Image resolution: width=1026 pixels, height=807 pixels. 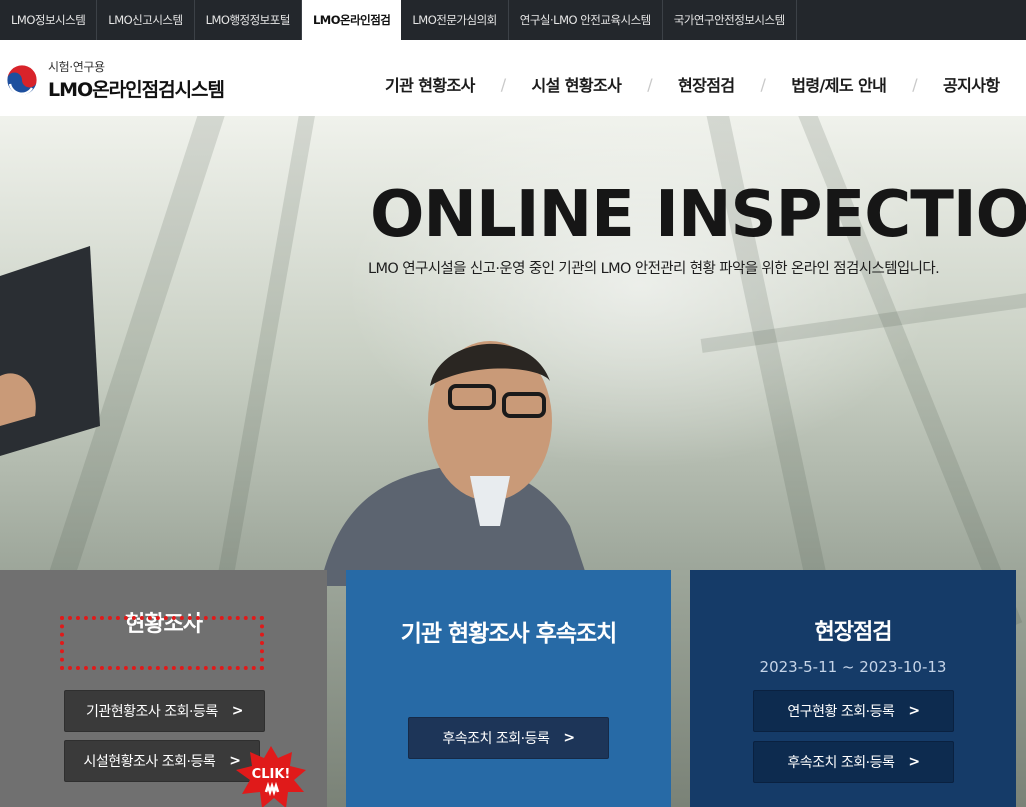 I want to click on highlight-box, so click(x=162, y=643).